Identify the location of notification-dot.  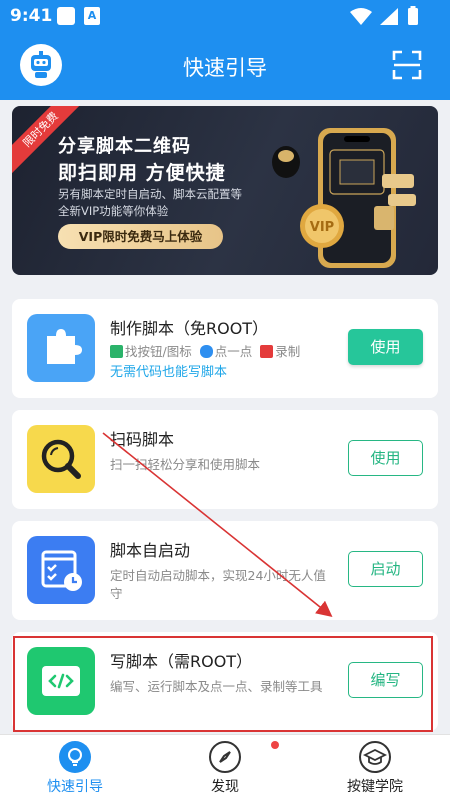
(275, 745).